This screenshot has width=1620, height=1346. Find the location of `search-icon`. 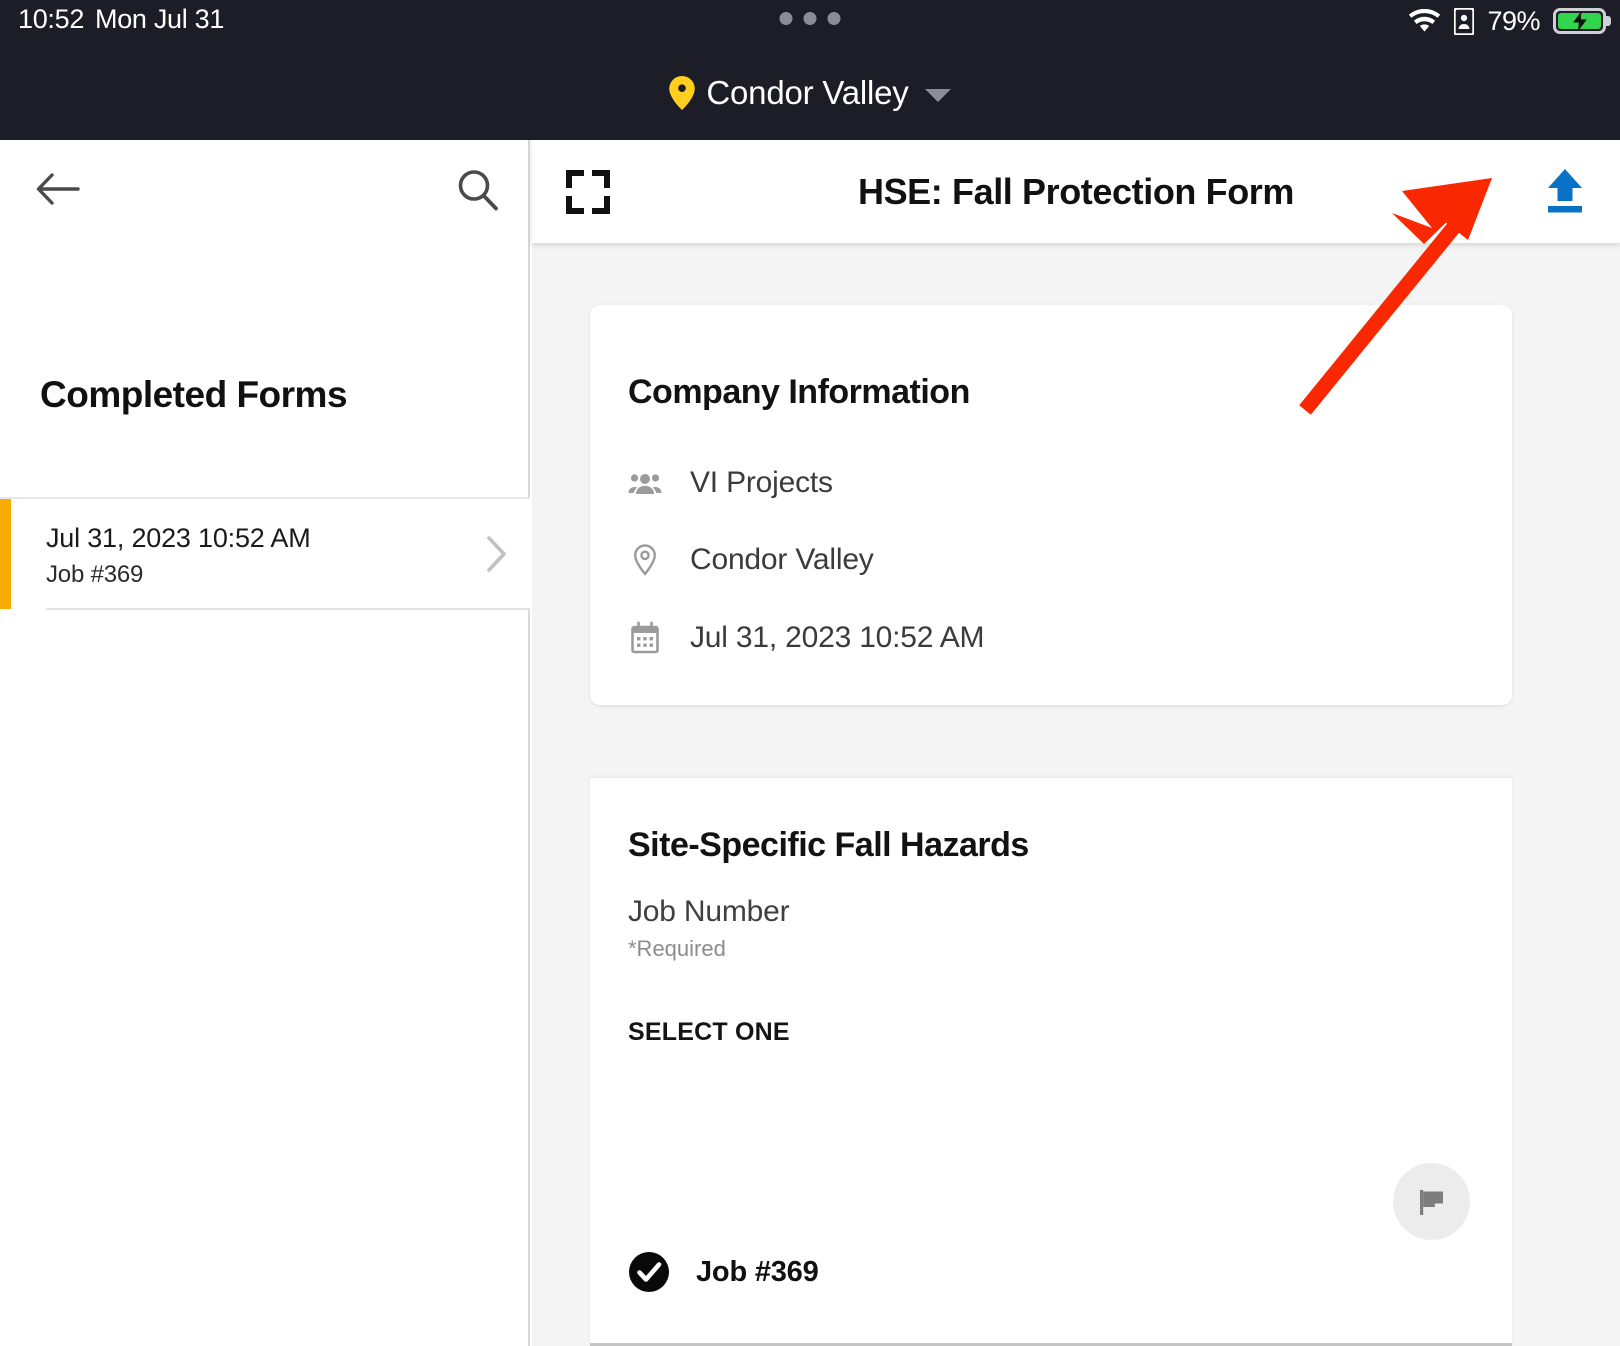

search-icon is located at coordinates (478, 190).